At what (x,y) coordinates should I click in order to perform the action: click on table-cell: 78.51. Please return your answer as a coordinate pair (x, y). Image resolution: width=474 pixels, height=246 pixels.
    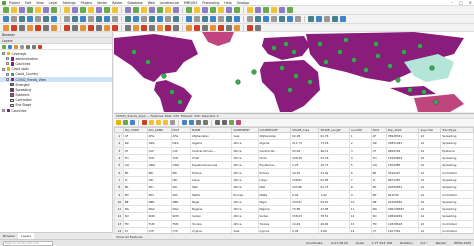
    Looking at the image, I should click on (334, 216).